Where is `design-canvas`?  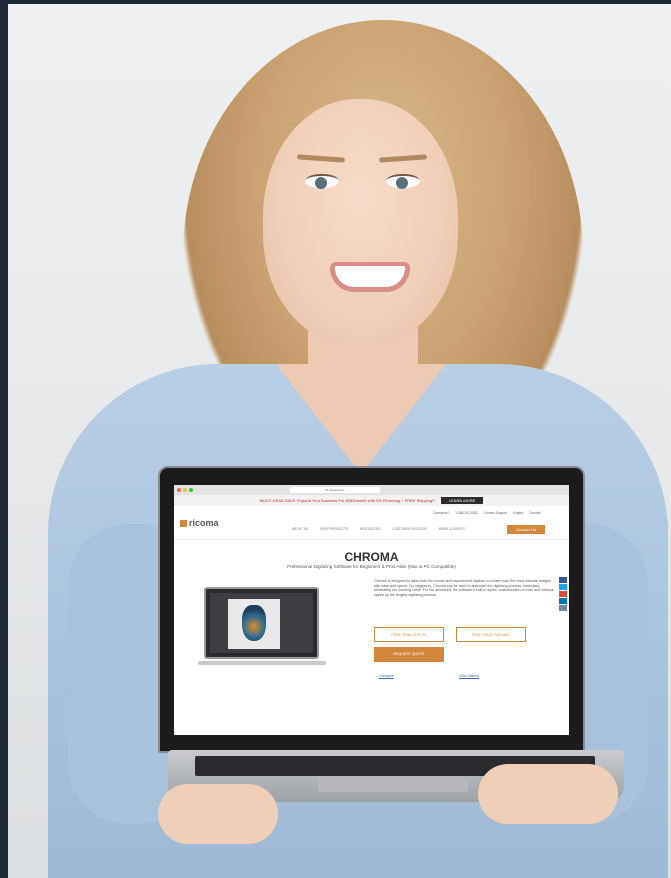 design-canvas is located at coordinates (254, 624).